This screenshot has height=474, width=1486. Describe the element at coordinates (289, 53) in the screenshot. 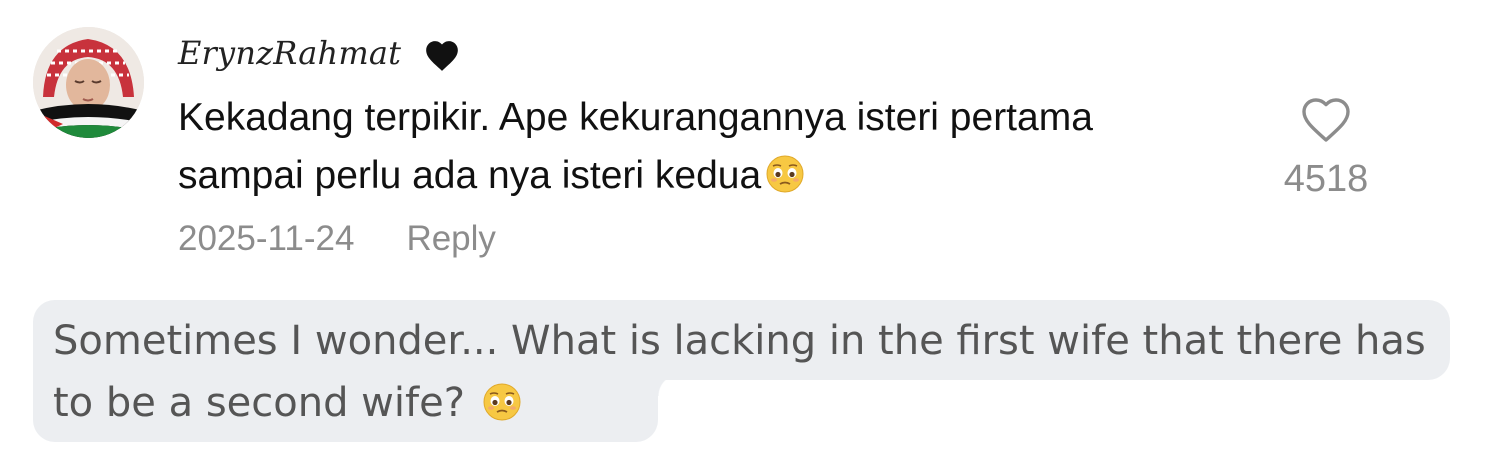

I see `username: ErynzRahmat` at that location.